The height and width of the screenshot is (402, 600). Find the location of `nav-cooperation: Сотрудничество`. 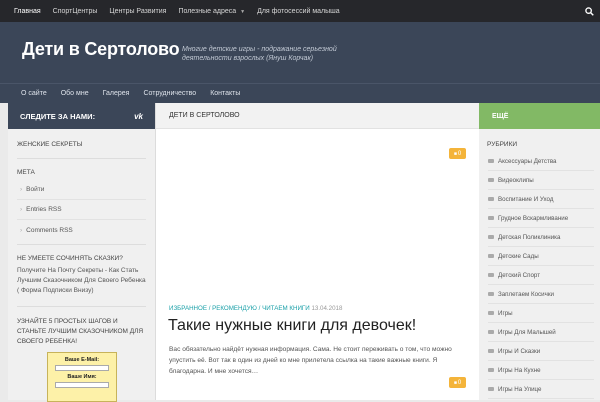

nav-cooperation: Сотрудничество is located at coordinates (169, 93).